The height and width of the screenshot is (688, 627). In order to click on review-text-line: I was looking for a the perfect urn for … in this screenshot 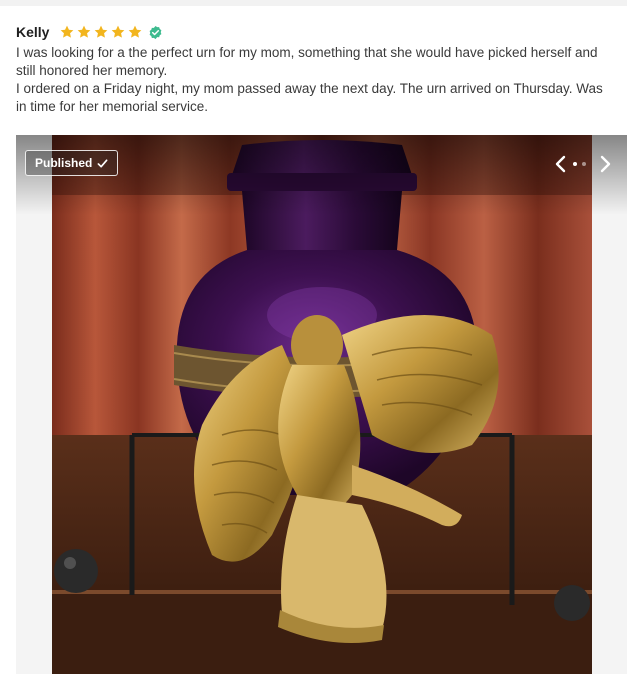, I will do `click(307, 61)`.